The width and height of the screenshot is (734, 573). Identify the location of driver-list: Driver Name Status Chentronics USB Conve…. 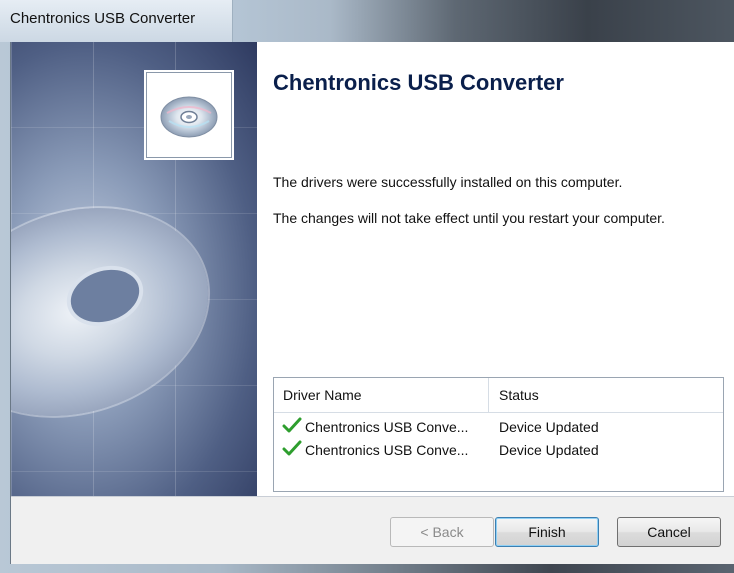
(498, 434).